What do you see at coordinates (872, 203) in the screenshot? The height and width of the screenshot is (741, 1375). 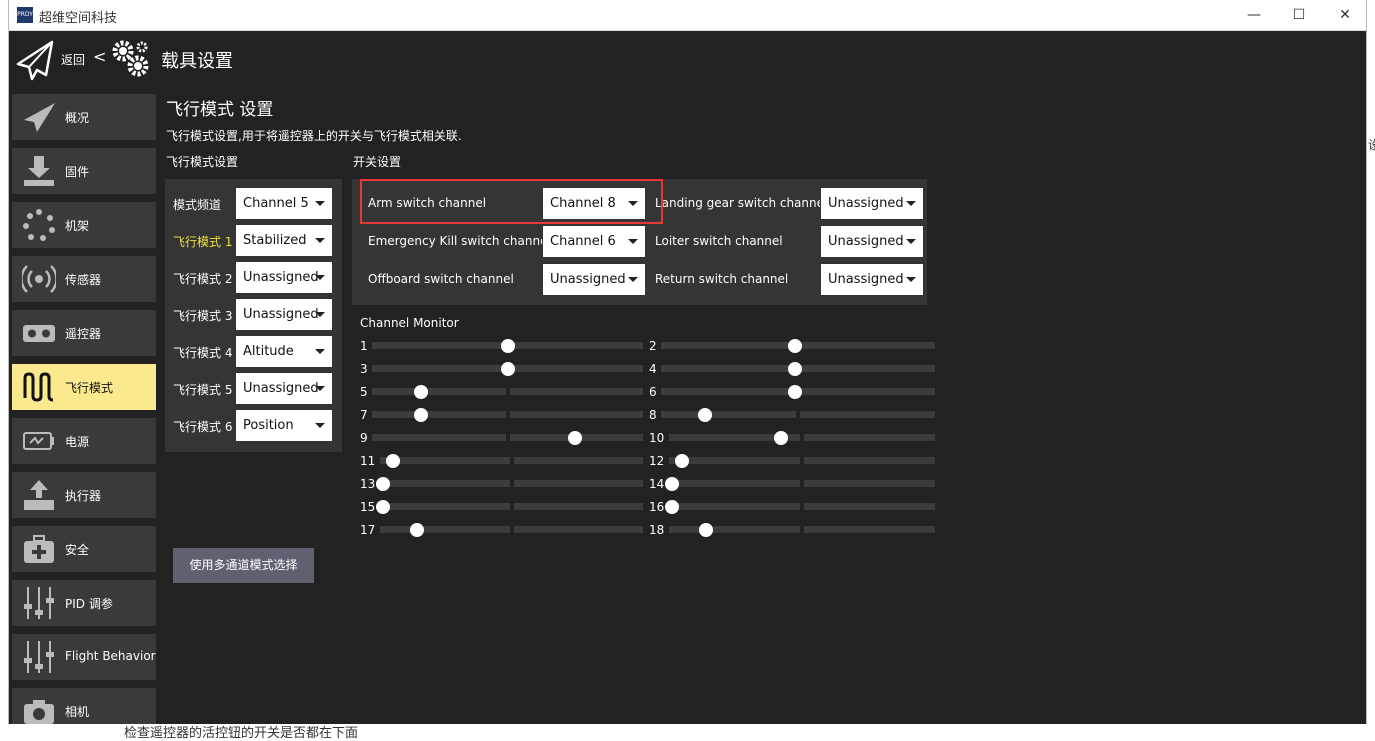 I see `landing-gear-switch-select: Unassigned` at bounding box center [872, 203].